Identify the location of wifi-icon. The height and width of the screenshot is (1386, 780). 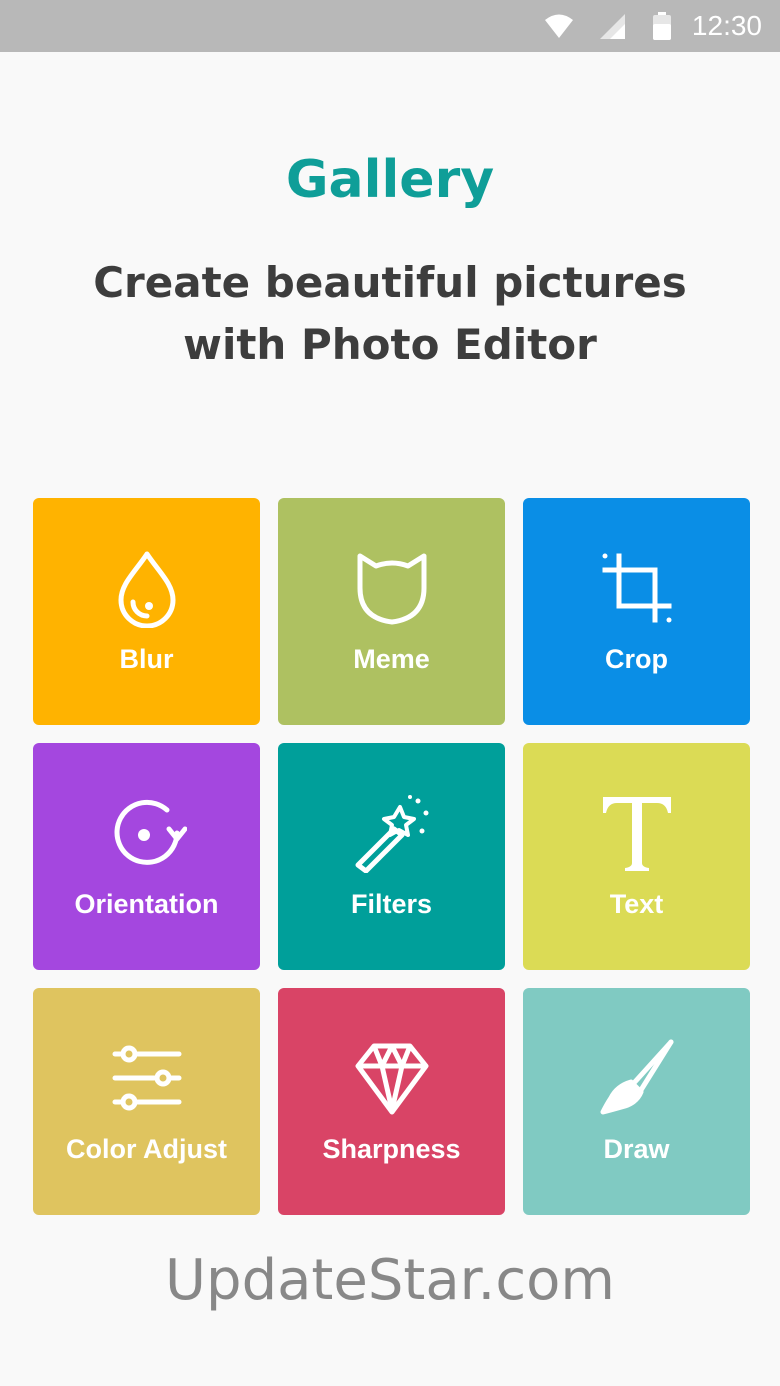
(559, 26).